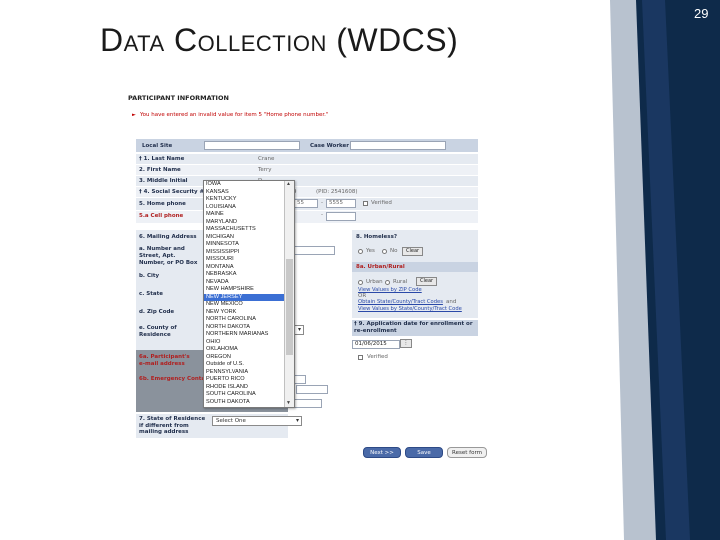 This screenshot has width=720, height=540. Describe the element at coordinates (175, 379) in the screenshot. I see `emergency-label: 6b. Emergency Contact` at that location.